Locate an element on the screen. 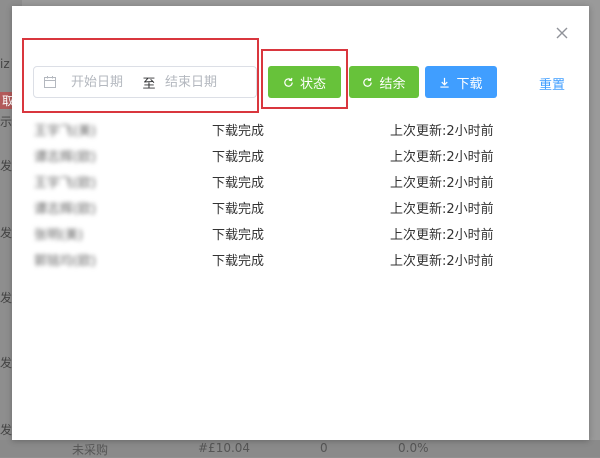 The image size is (600, 458). settle-button-label: 结余 is located at coordinates (392, 84).